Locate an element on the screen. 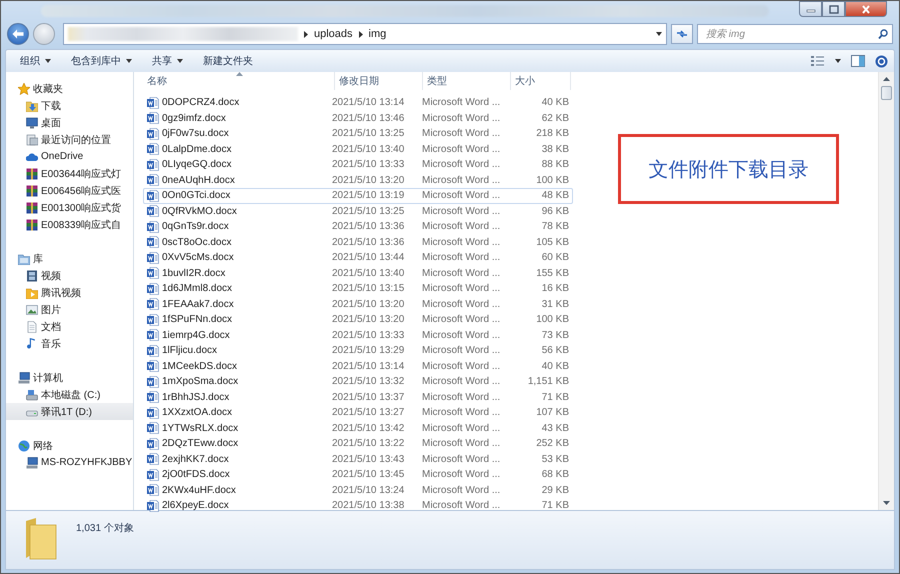 The width and height of the screenshot is (900, 574). file-name: 0XvV5cMs.docx is located at coordinates (198, 258).